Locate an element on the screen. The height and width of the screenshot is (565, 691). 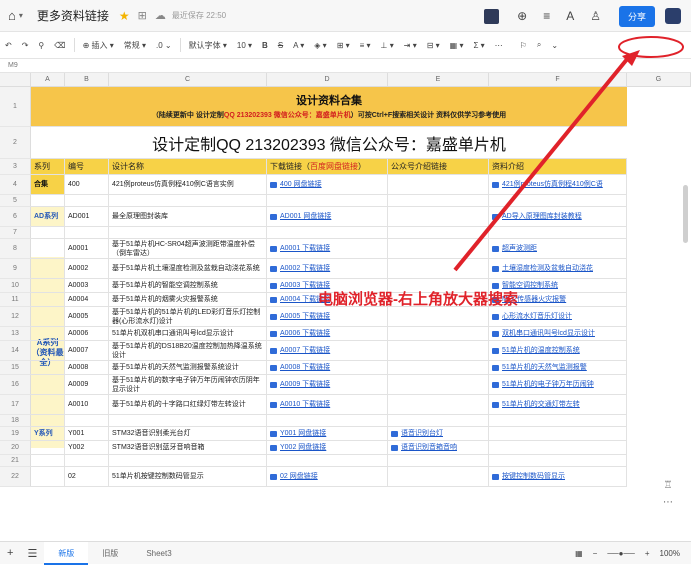
number-cell: A0004 is located at coordinates (87, 299).